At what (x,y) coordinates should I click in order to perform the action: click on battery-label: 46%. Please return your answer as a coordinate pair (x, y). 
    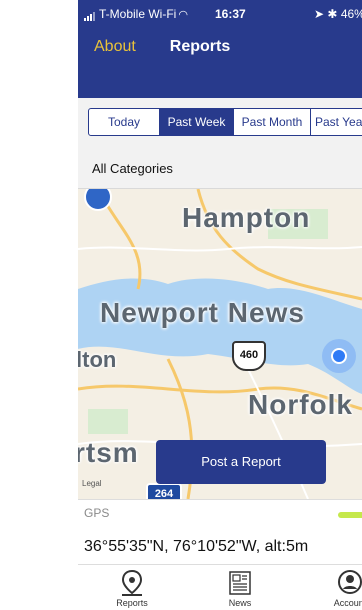
    Looking at the image, I should click on (351, 14).